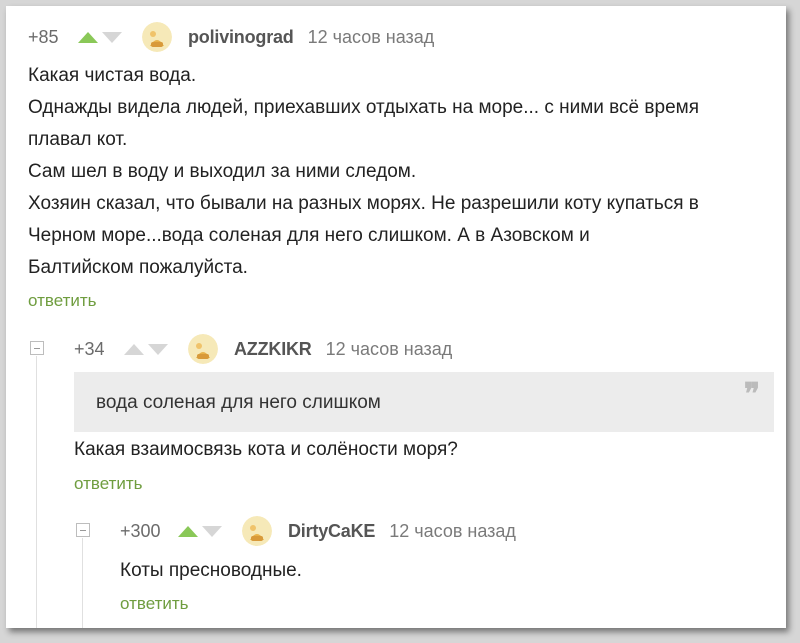 The height and width of the screenshot is (643, 800). What do you see at coordinates (273, 349) in the screenshot?
I see `author-name: AZZKIKR` at bounding box center [273, 349].